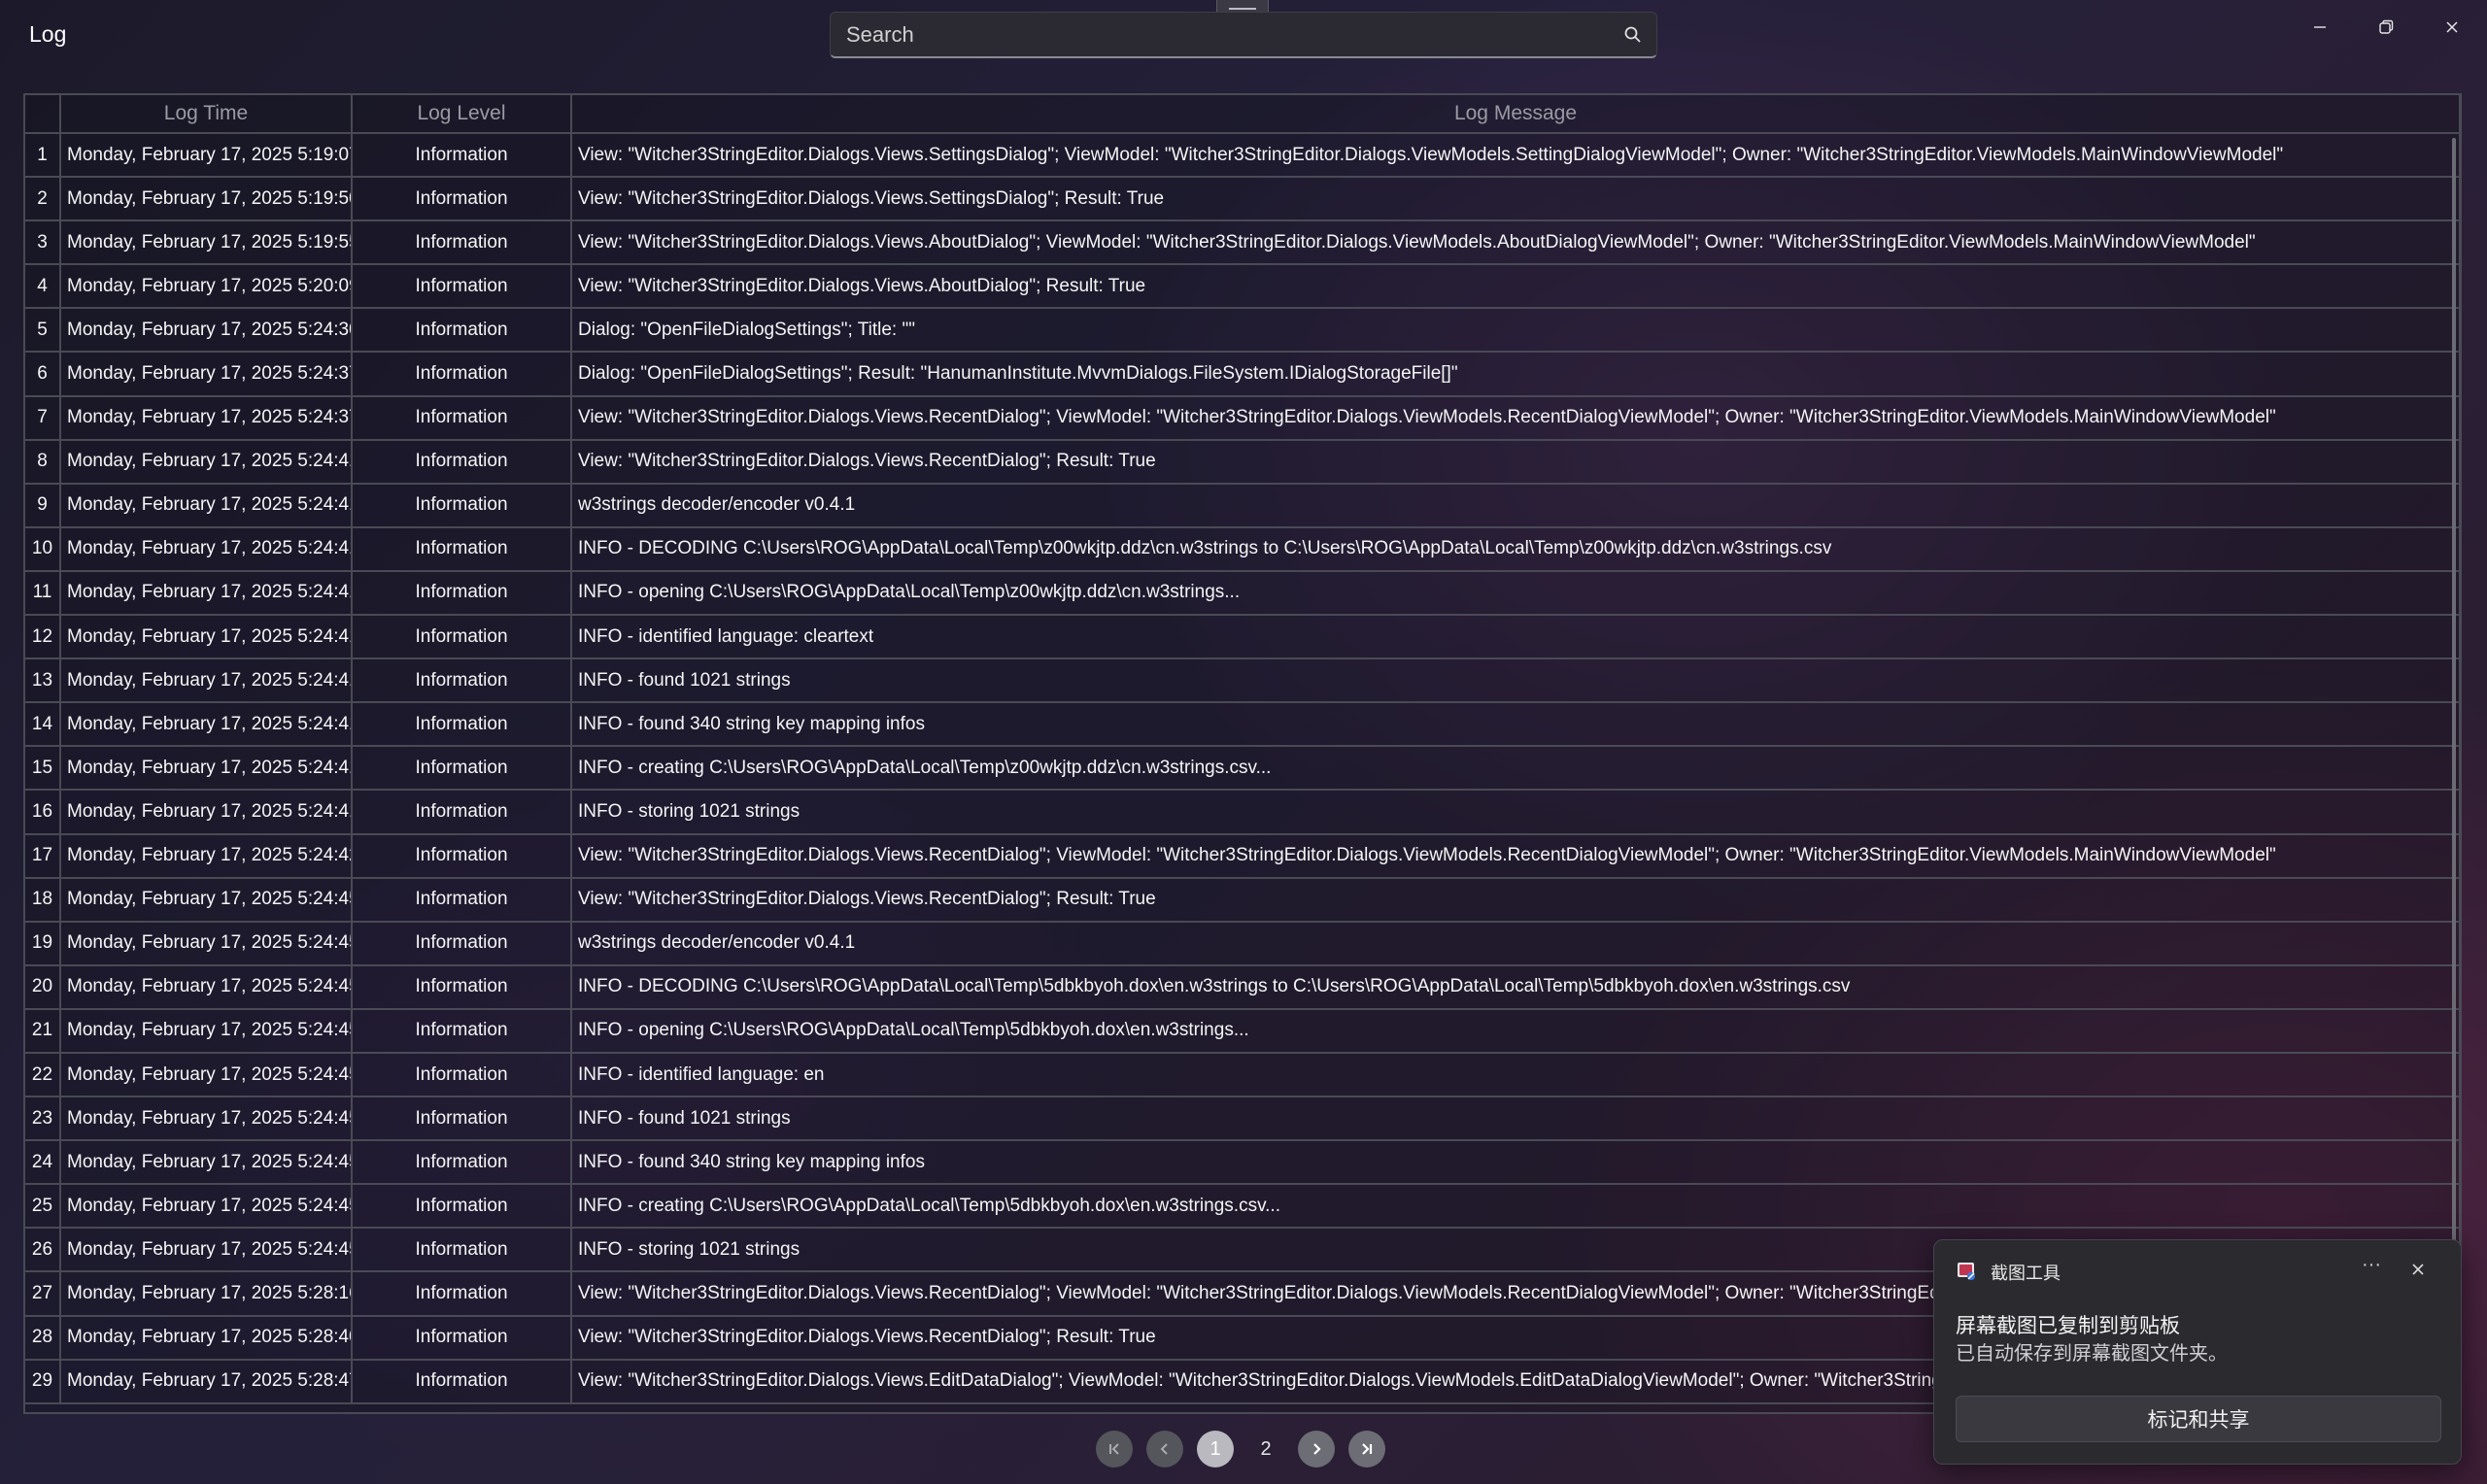 The width and height of the screenshot is (2487, 1484). Describe the element at coordinates (43, 243) in the screenshot. I see `row-index: 3` at that location.